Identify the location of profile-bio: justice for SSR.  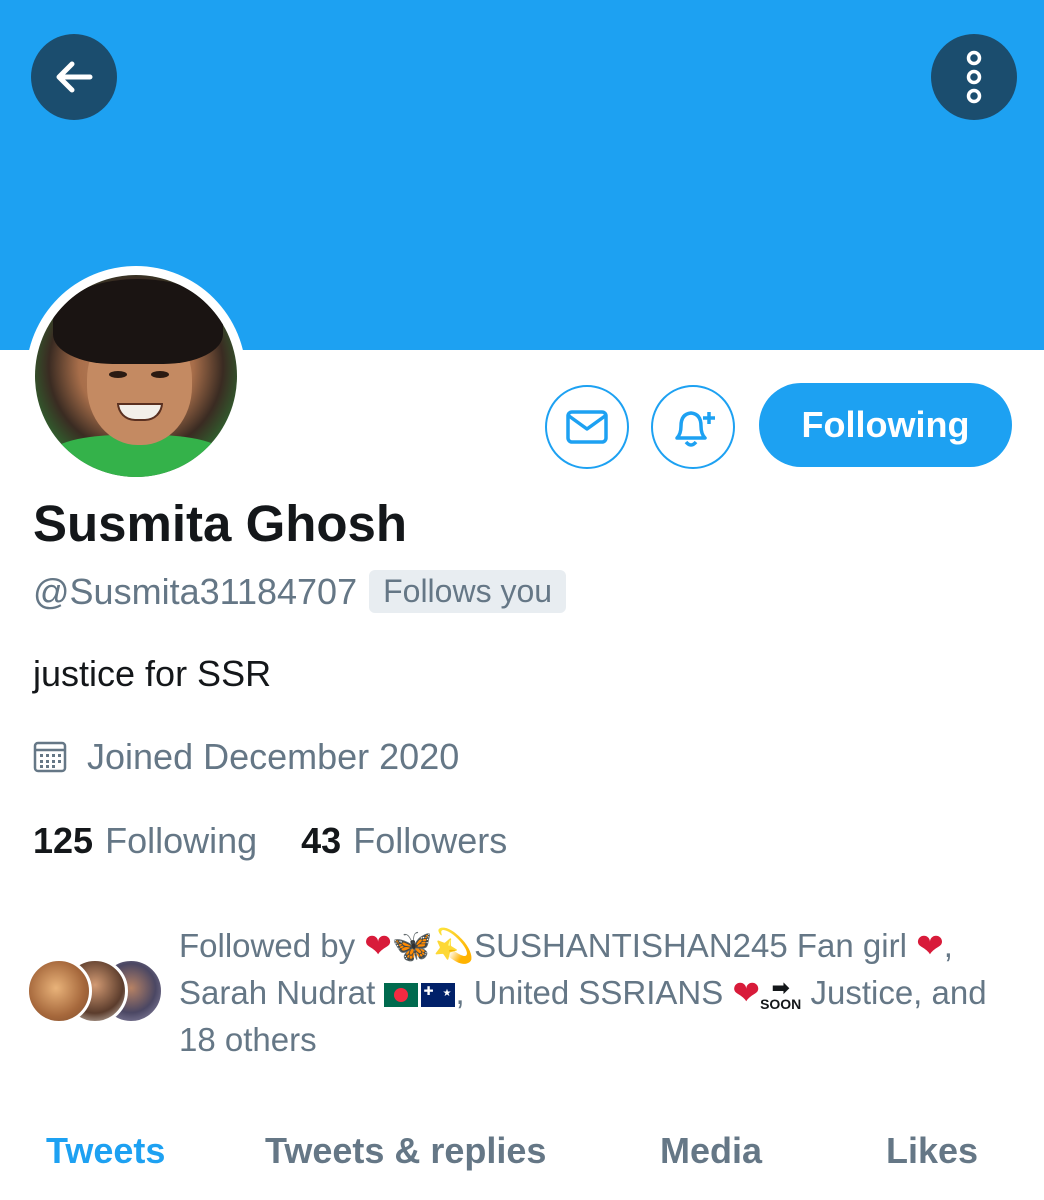
(152, 673).